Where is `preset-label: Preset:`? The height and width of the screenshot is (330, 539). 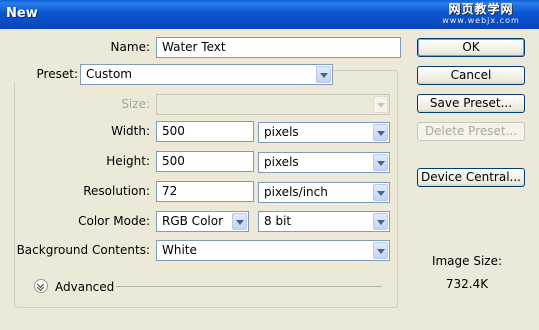 preset-label: Preset: is located at coordinates (40, 74).